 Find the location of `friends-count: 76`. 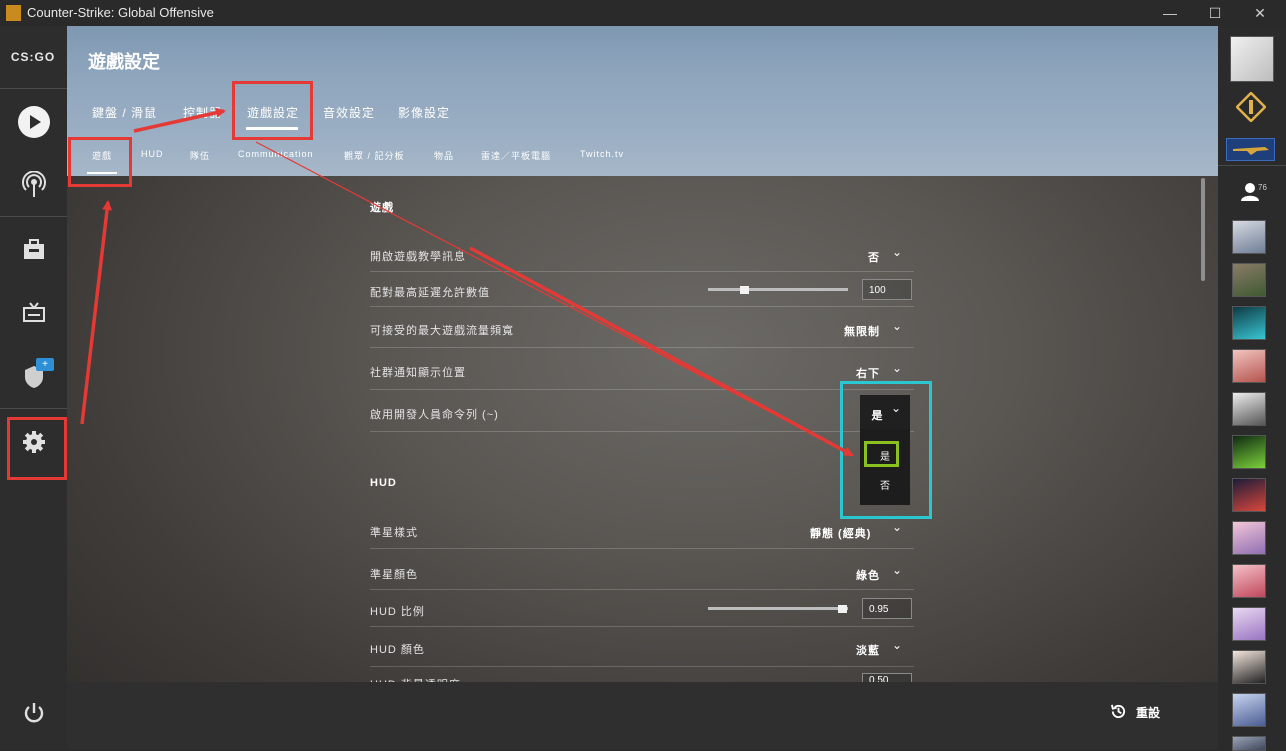

friends-count: 76 is located at coordinates (1262, 187).